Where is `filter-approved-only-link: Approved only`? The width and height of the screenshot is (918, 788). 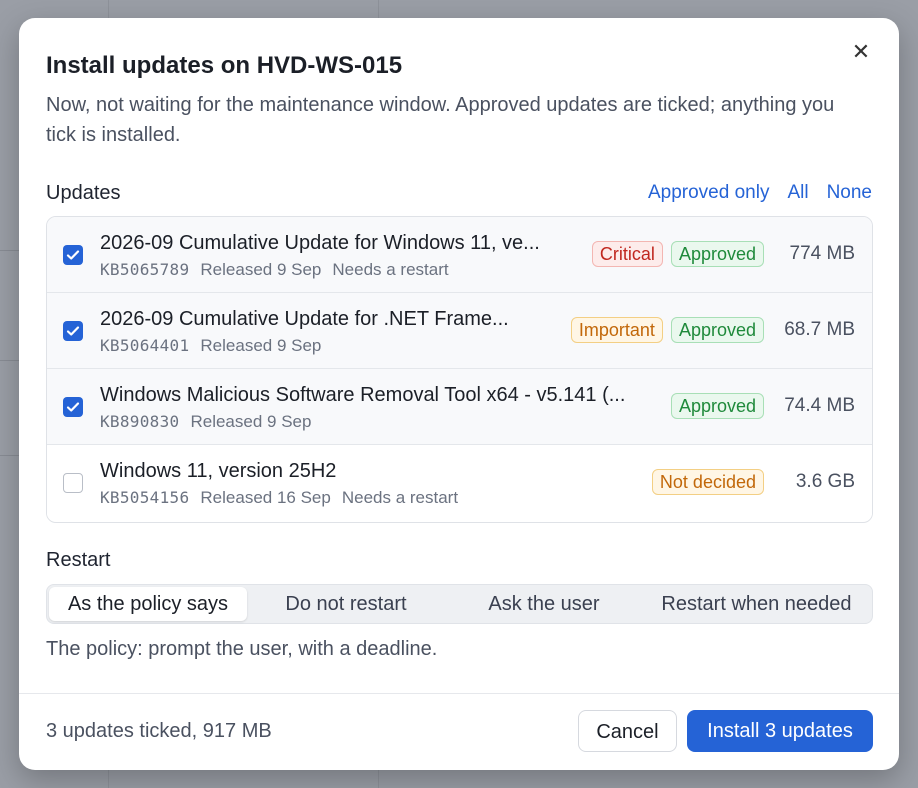 filter-approved-only-link: Approved only is located at coordinates (708, 193).